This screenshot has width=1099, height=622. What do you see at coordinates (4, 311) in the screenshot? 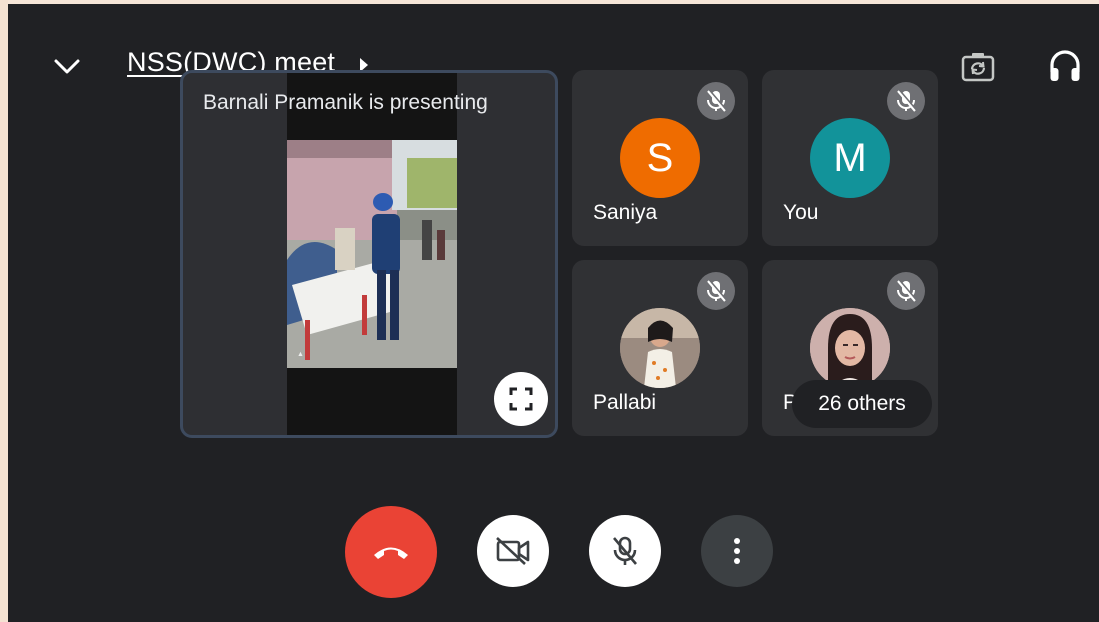
I see `screen-edge` at bounding box center [4, 311].